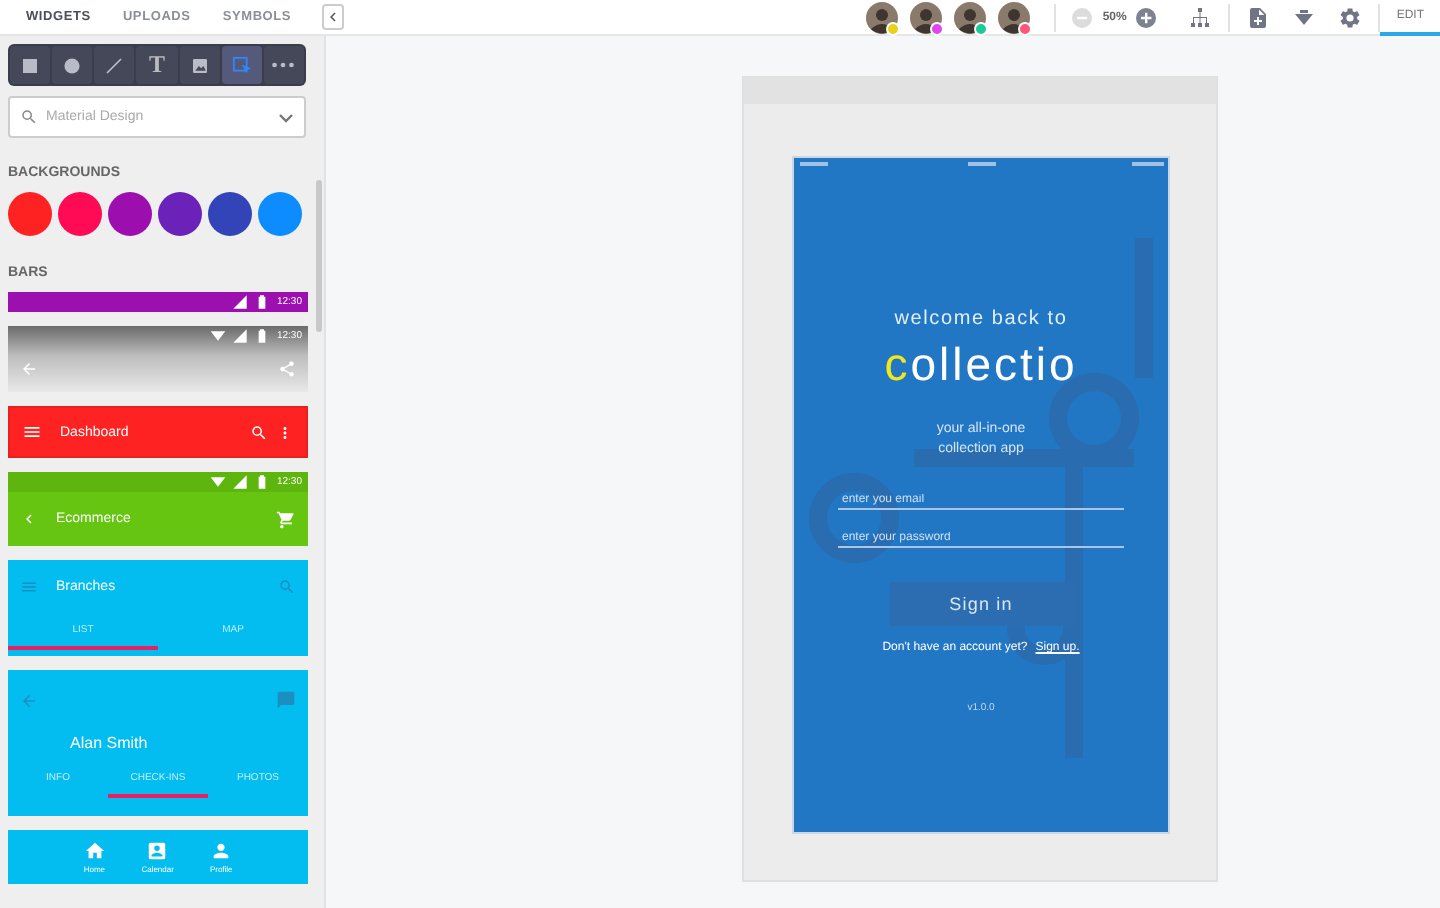 The image size is (1440, 908). I want to click on image-tool, so click(199, 65).